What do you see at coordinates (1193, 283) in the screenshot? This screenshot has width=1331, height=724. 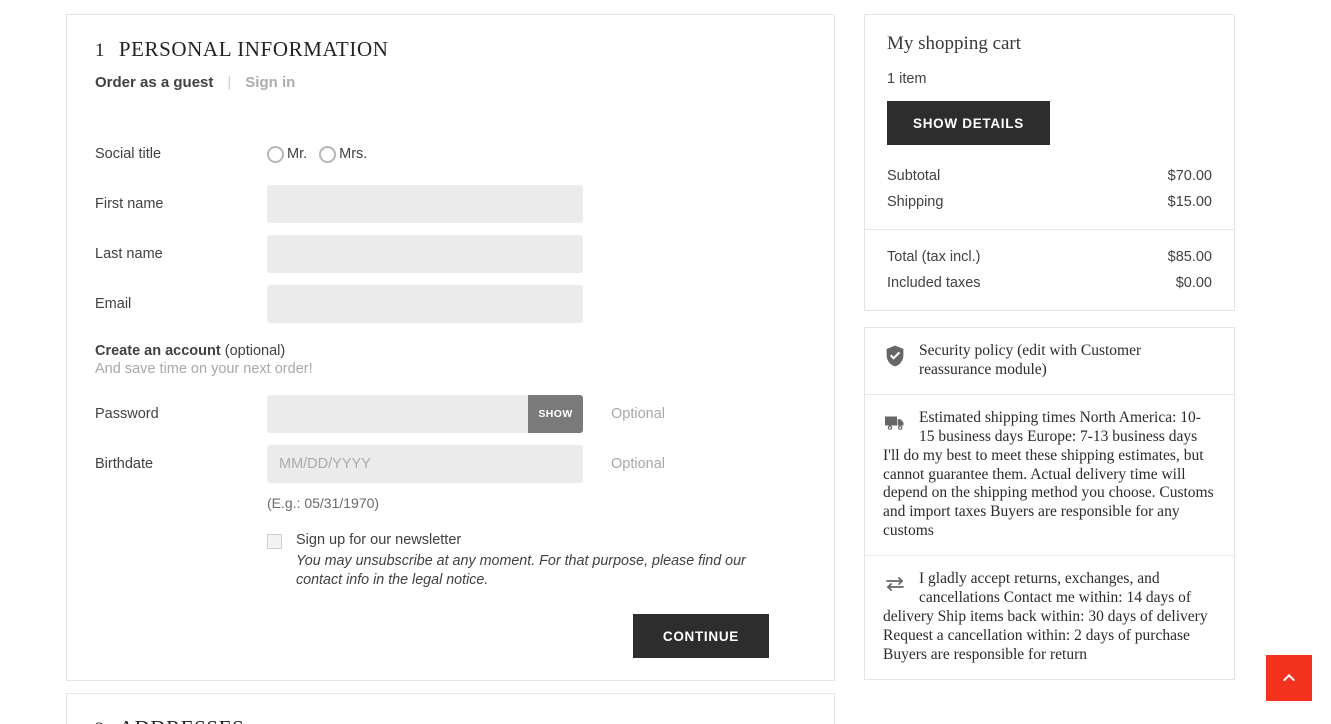 I see `cart-taxes-value: $0.00` at bounding box center [1193, 283].